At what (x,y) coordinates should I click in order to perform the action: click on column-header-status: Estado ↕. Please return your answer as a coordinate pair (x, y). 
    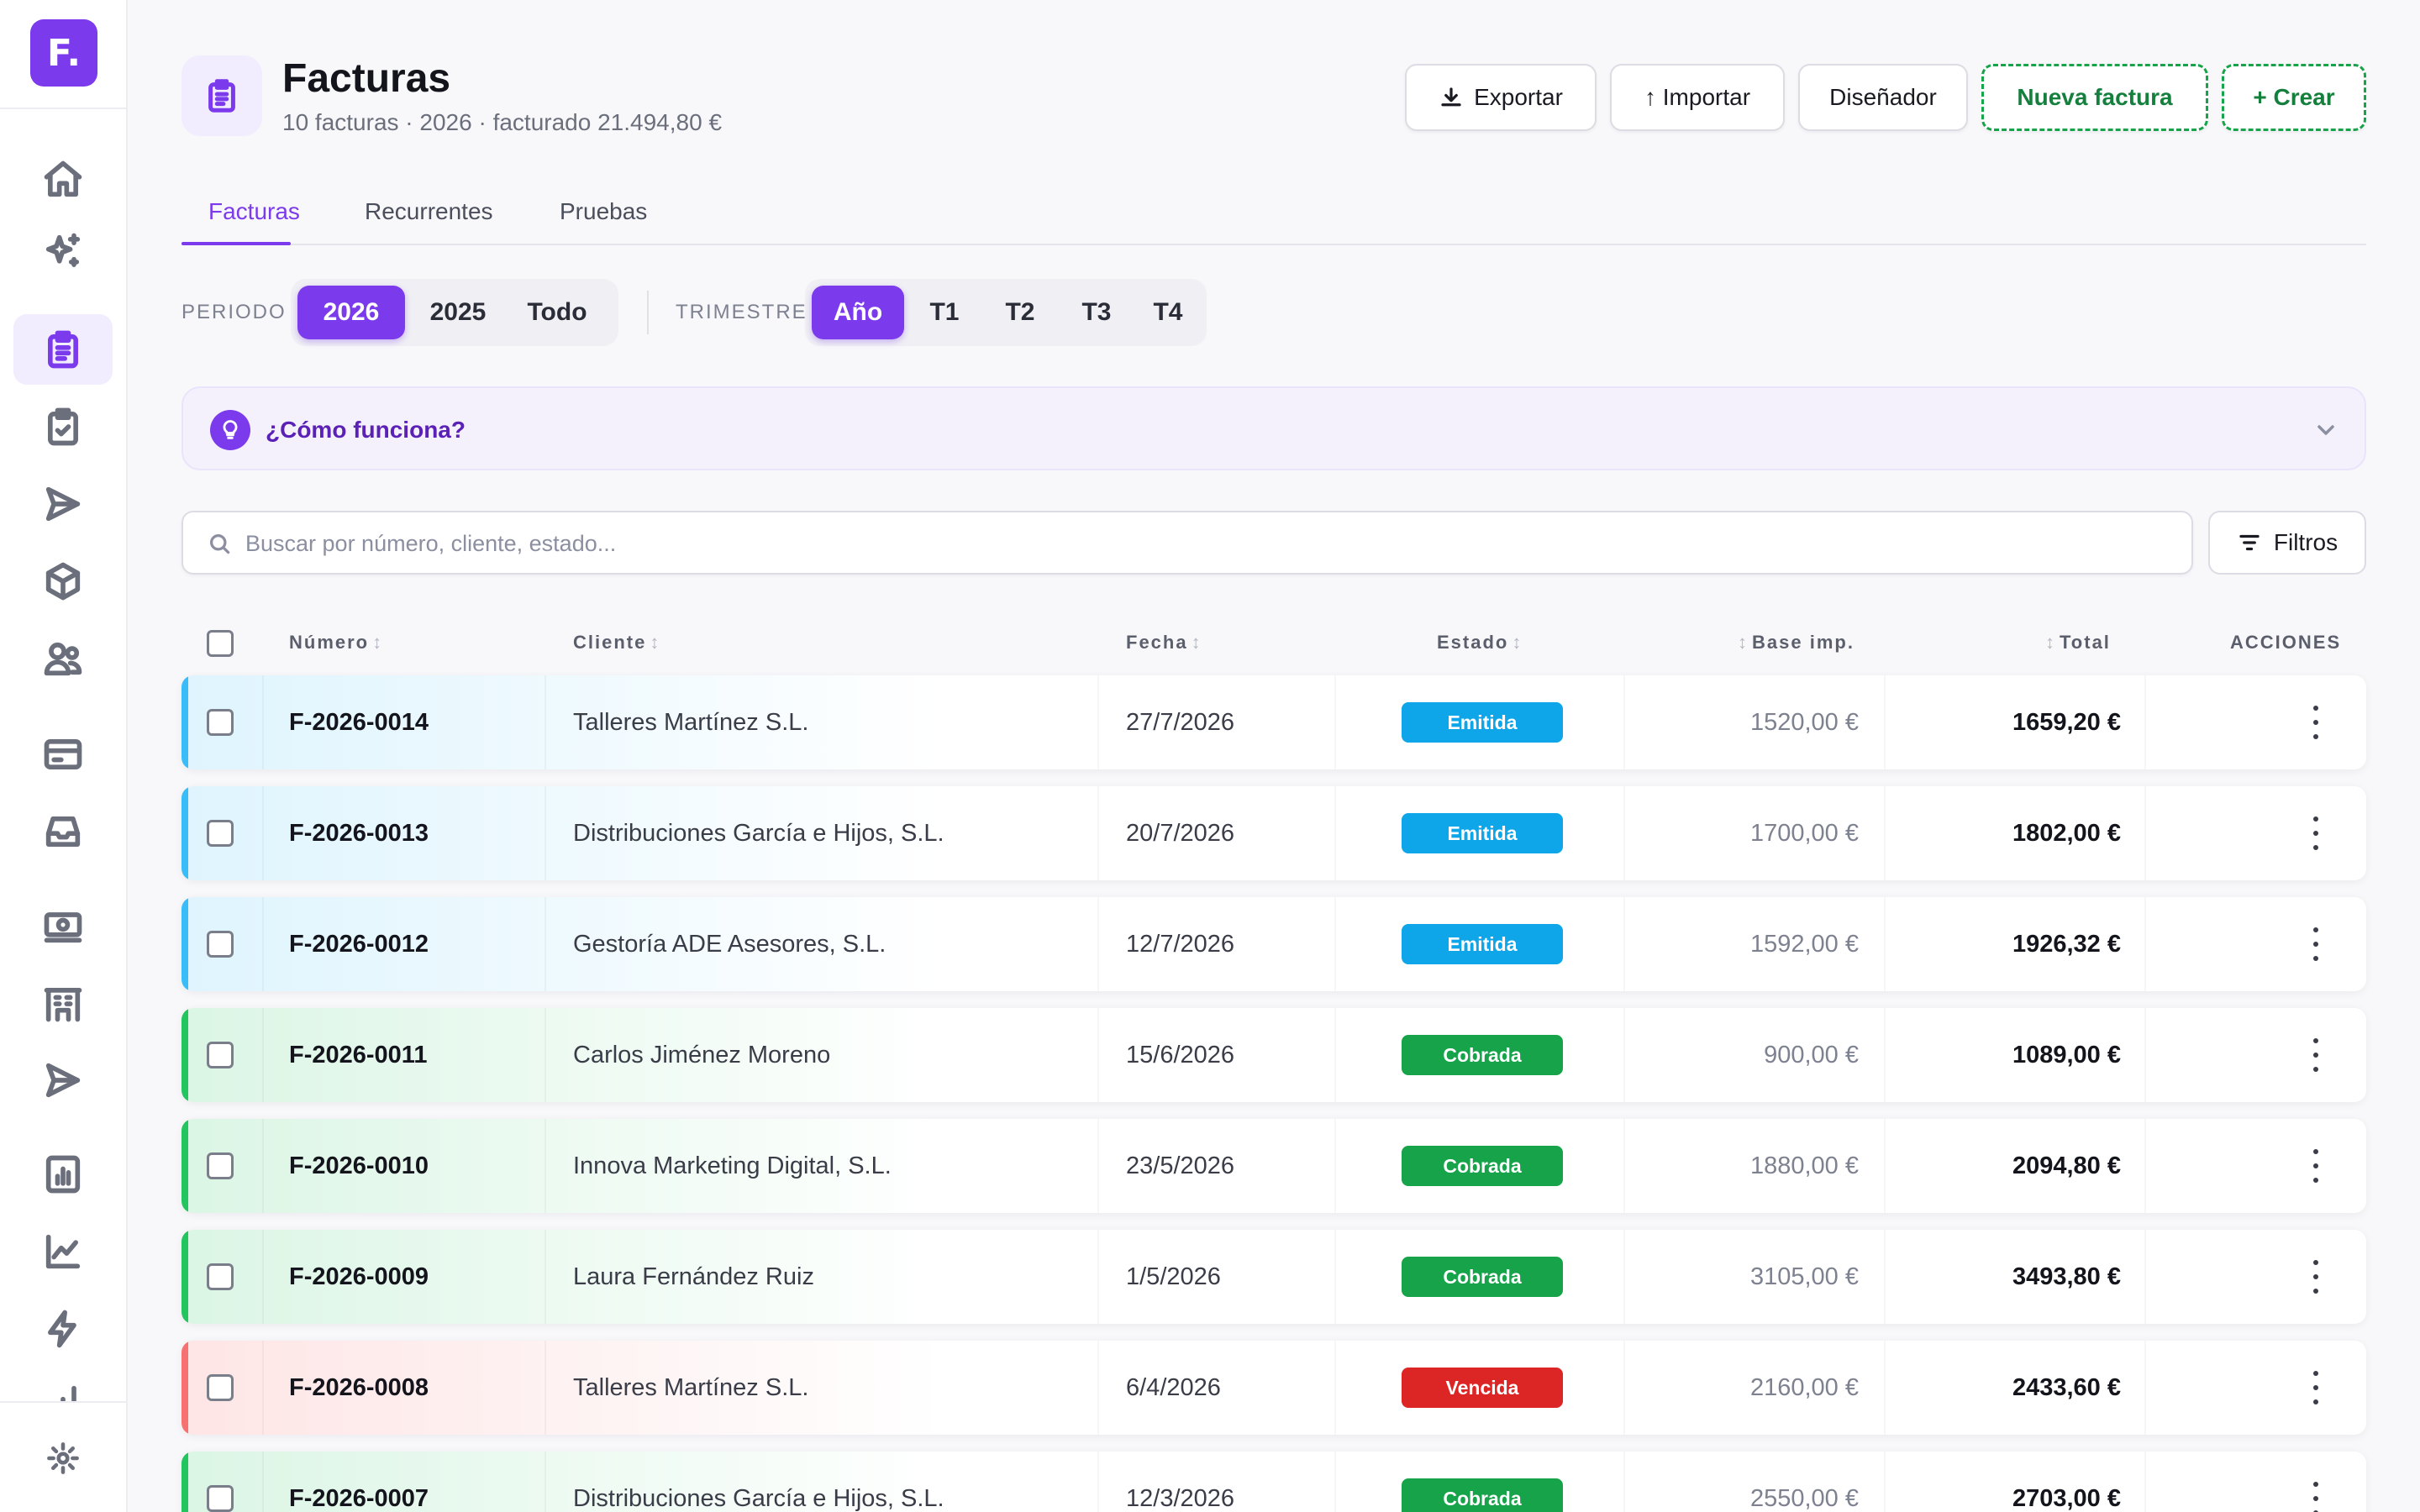
    Looking at the image, I should click on (1480, 643).